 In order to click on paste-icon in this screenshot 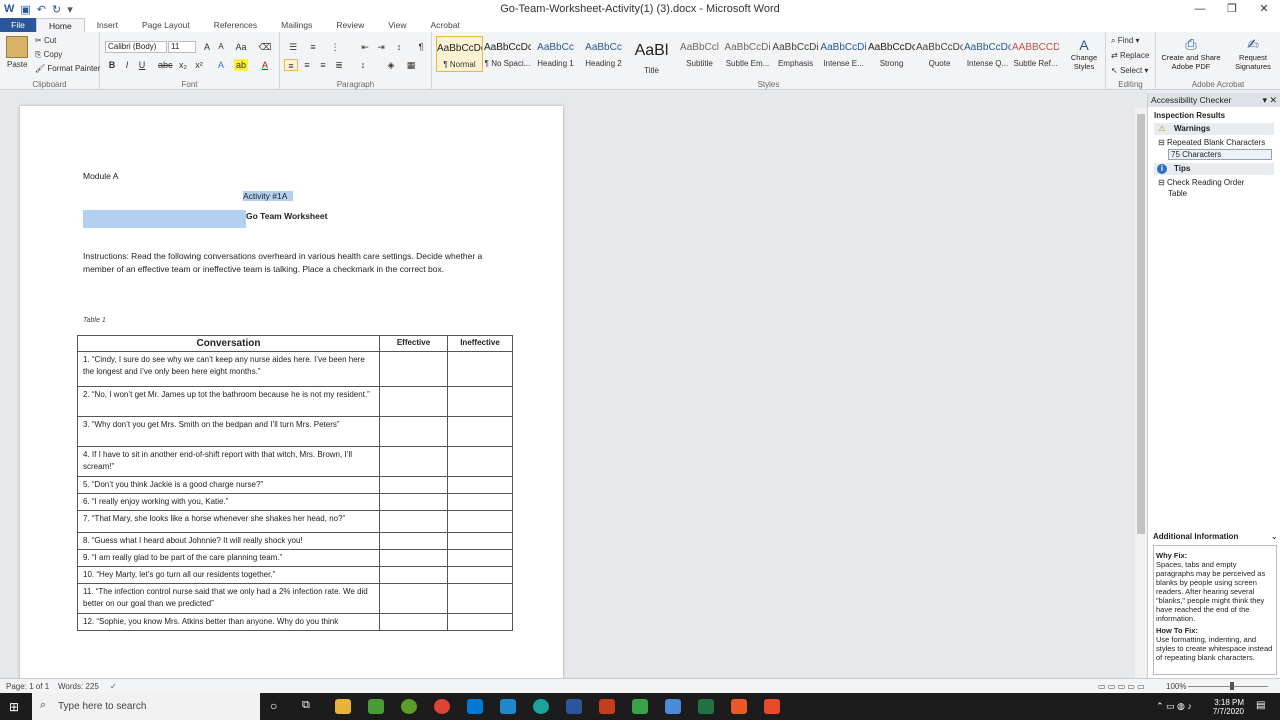, I will do `click(17, 47)`.